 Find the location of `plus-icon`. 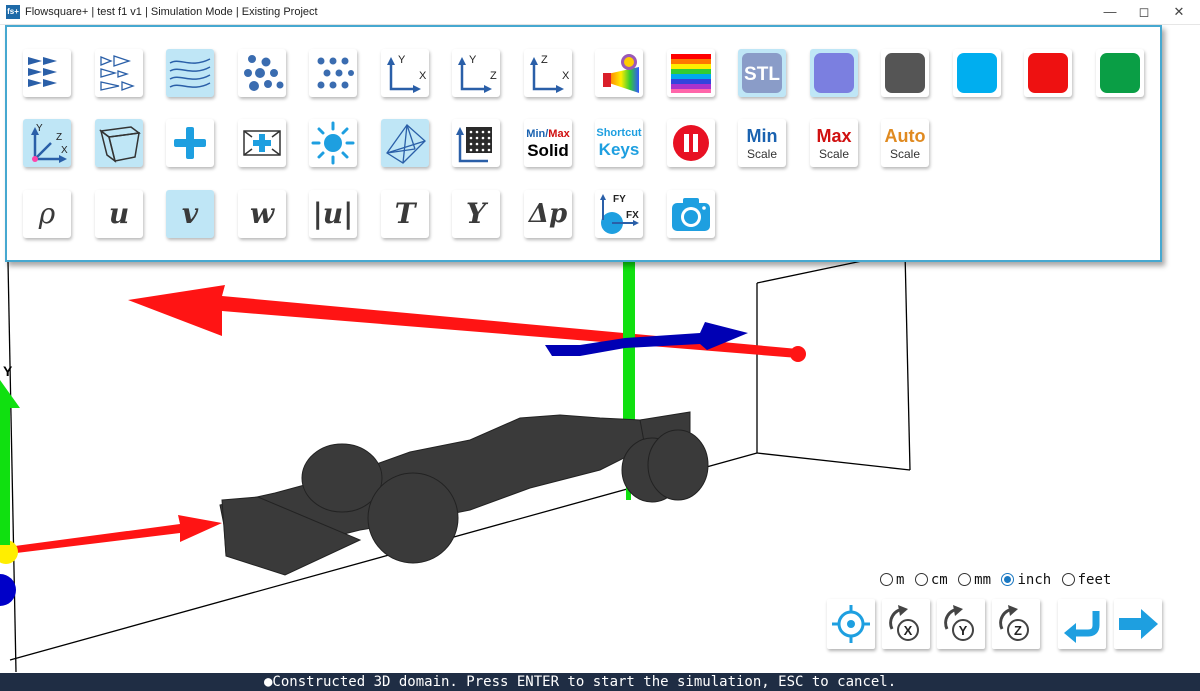

plus-icon is located at coordinates (190, 143).